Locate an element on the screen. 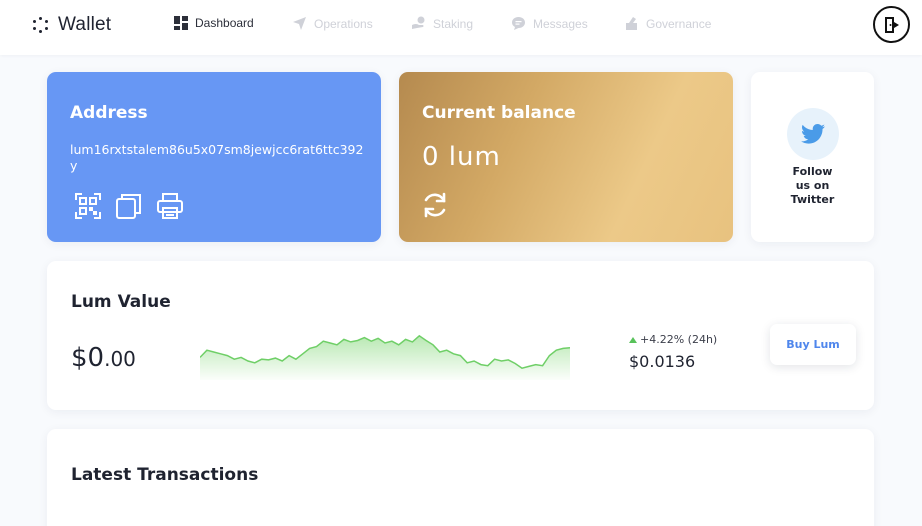  logout-door-icon is located at coordinates (891, 24).